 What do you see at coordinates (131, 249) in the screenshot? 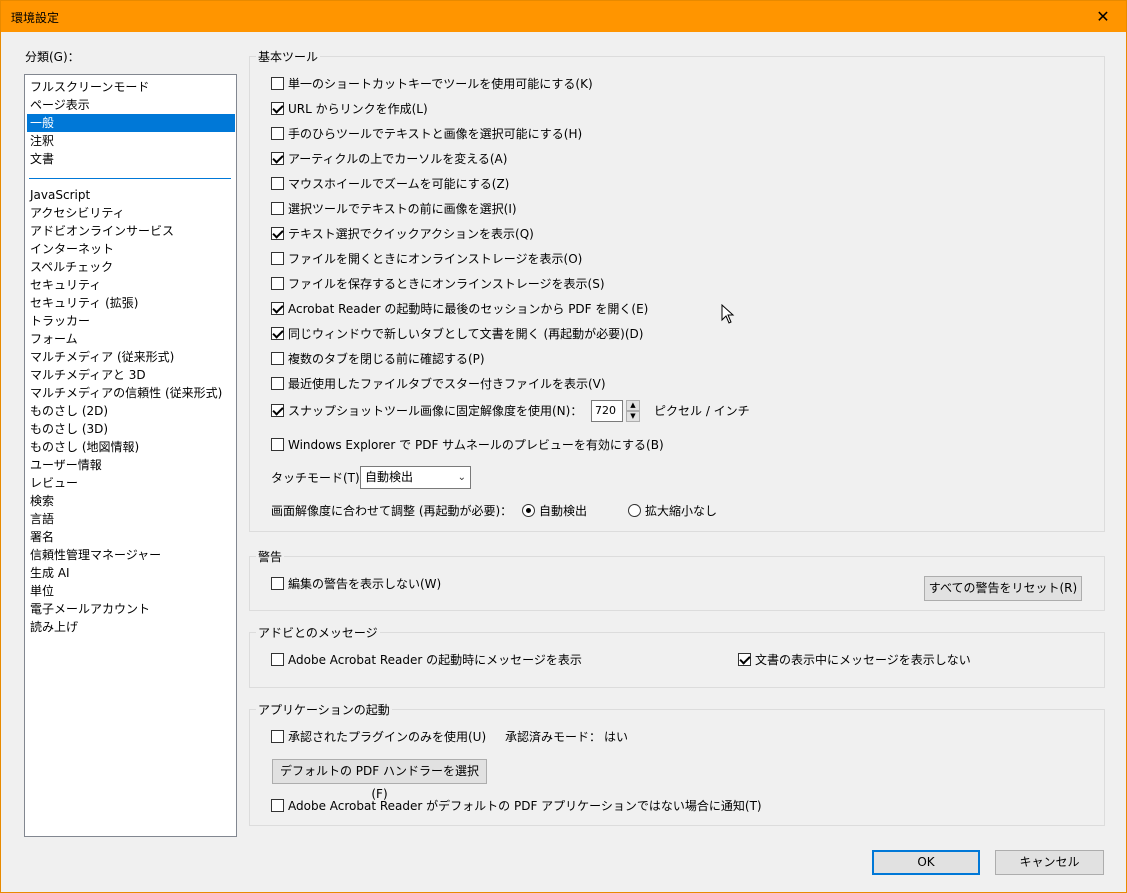
I see `category-item: インターネット` at bounding box center [131, 249].